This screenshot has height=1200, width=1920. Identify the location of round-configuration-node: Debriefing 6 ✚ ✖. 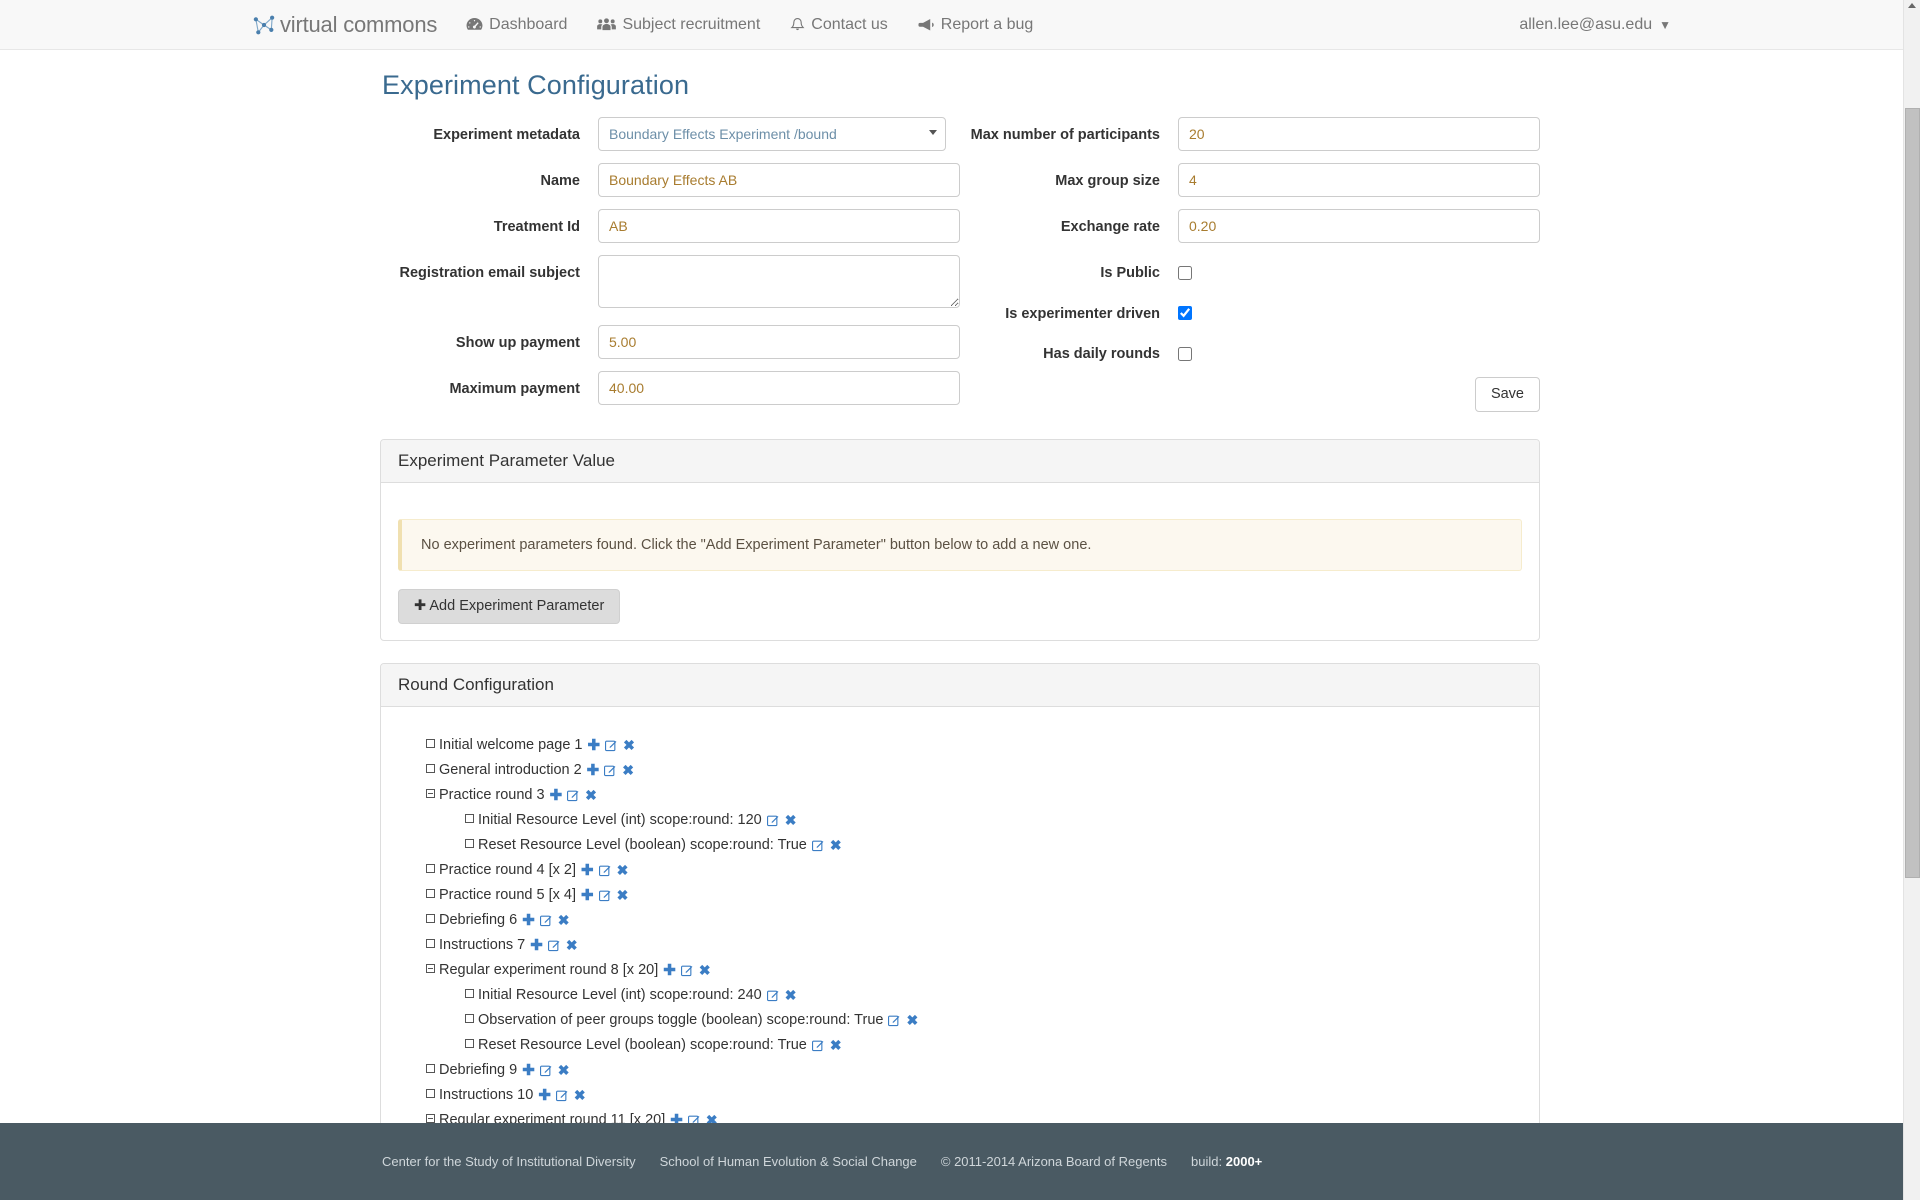
(974, 920).